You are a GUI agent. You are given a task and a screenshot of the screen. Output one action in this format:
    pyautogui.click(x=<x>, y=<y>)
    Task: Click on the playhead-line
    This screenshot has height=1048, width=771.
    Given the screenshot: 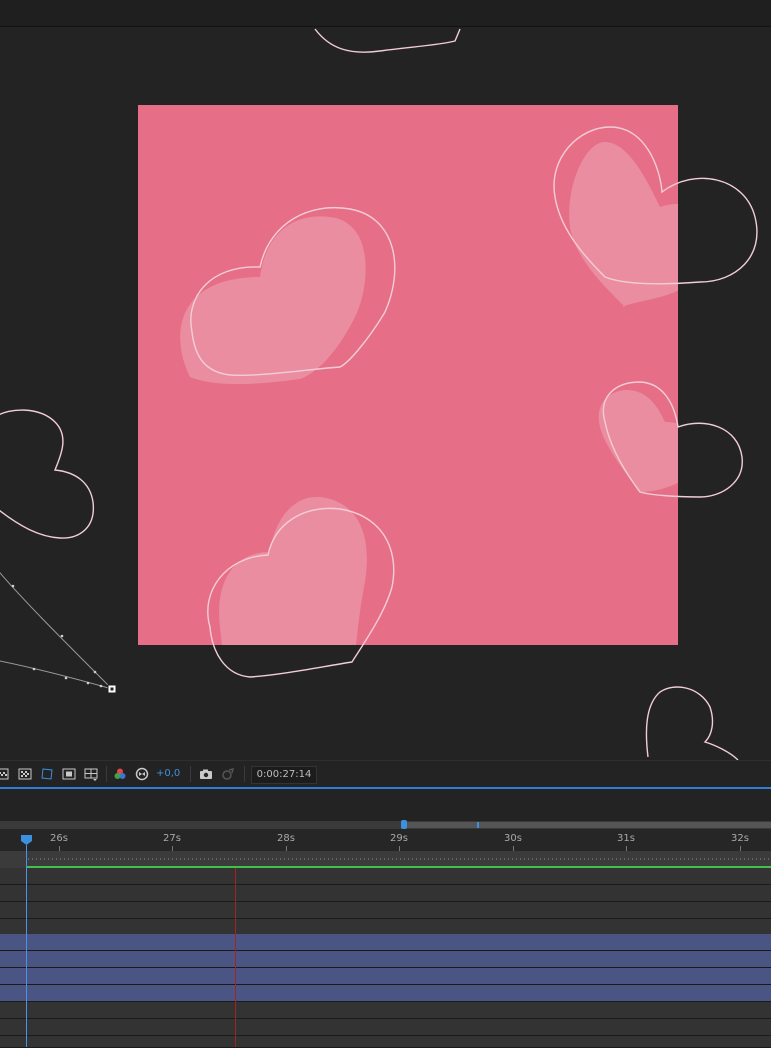 What is the action you would take?
    pyautogui.click(x=26, y=946)
    